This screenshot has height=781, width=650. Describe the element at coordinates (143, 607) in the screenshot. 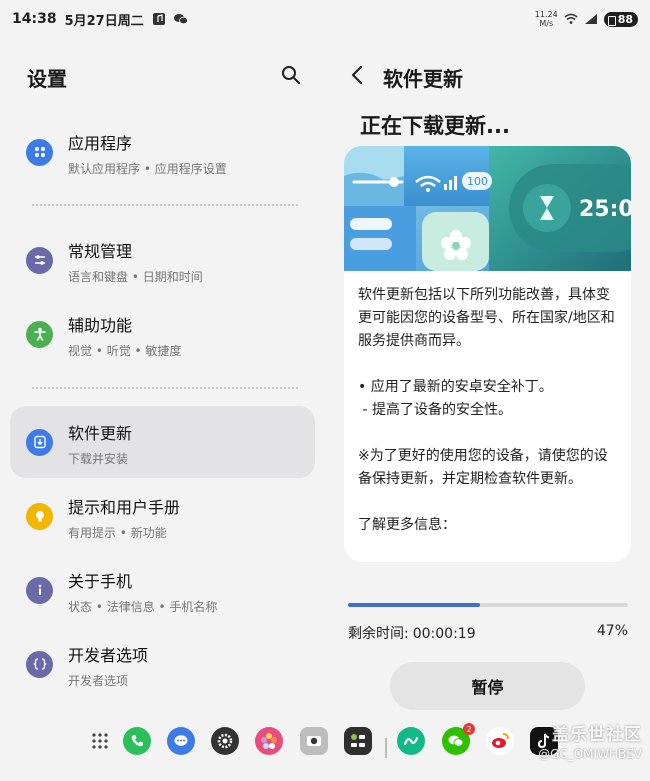

I see `settings-item-subtitle: 状态 • 法律信息 • 手机名称` at that location.